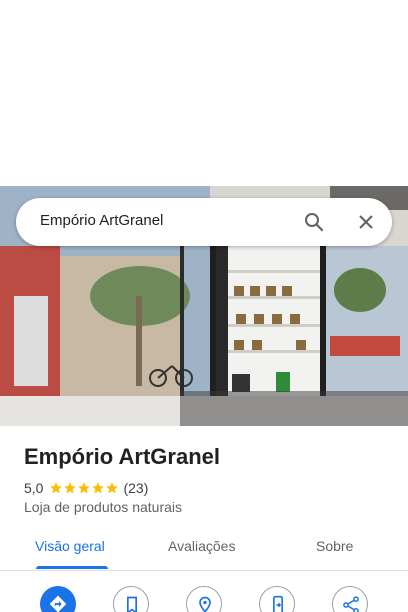  What do you see at coordinates (334, 546) in the screenshot?
I see `tab-about: Sobre` at bounding box center [334, 546].